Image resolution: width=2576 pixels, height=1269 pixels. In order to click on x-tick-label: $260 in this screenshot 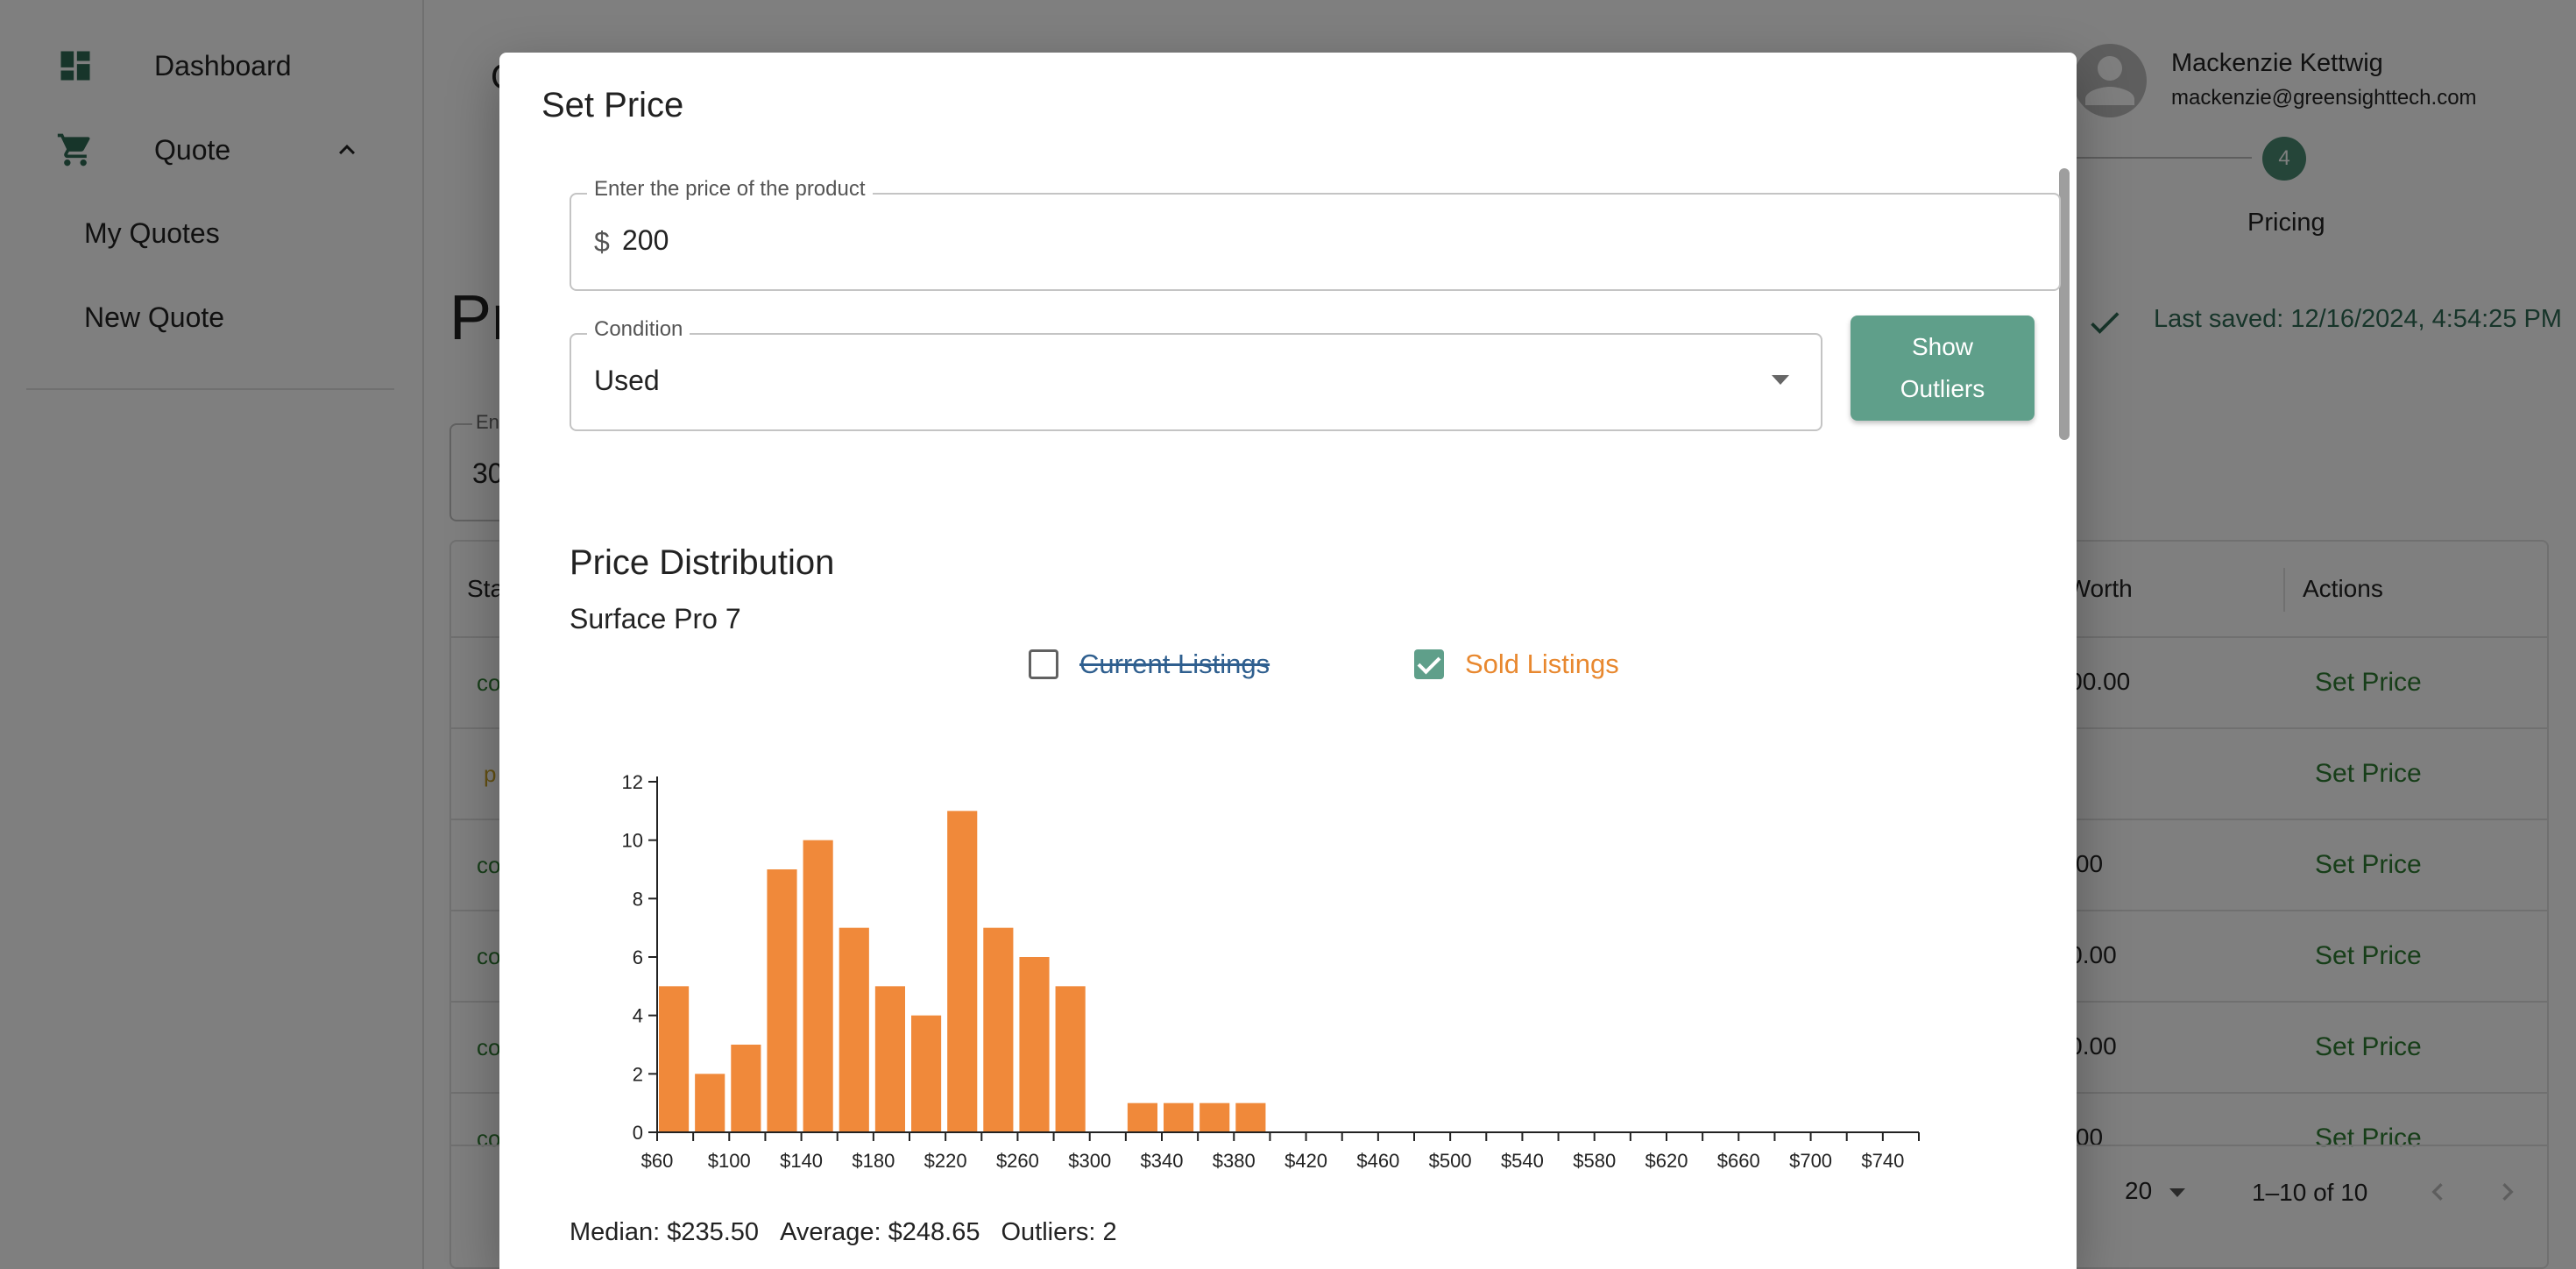, I will do `click(1017, 1161)`.